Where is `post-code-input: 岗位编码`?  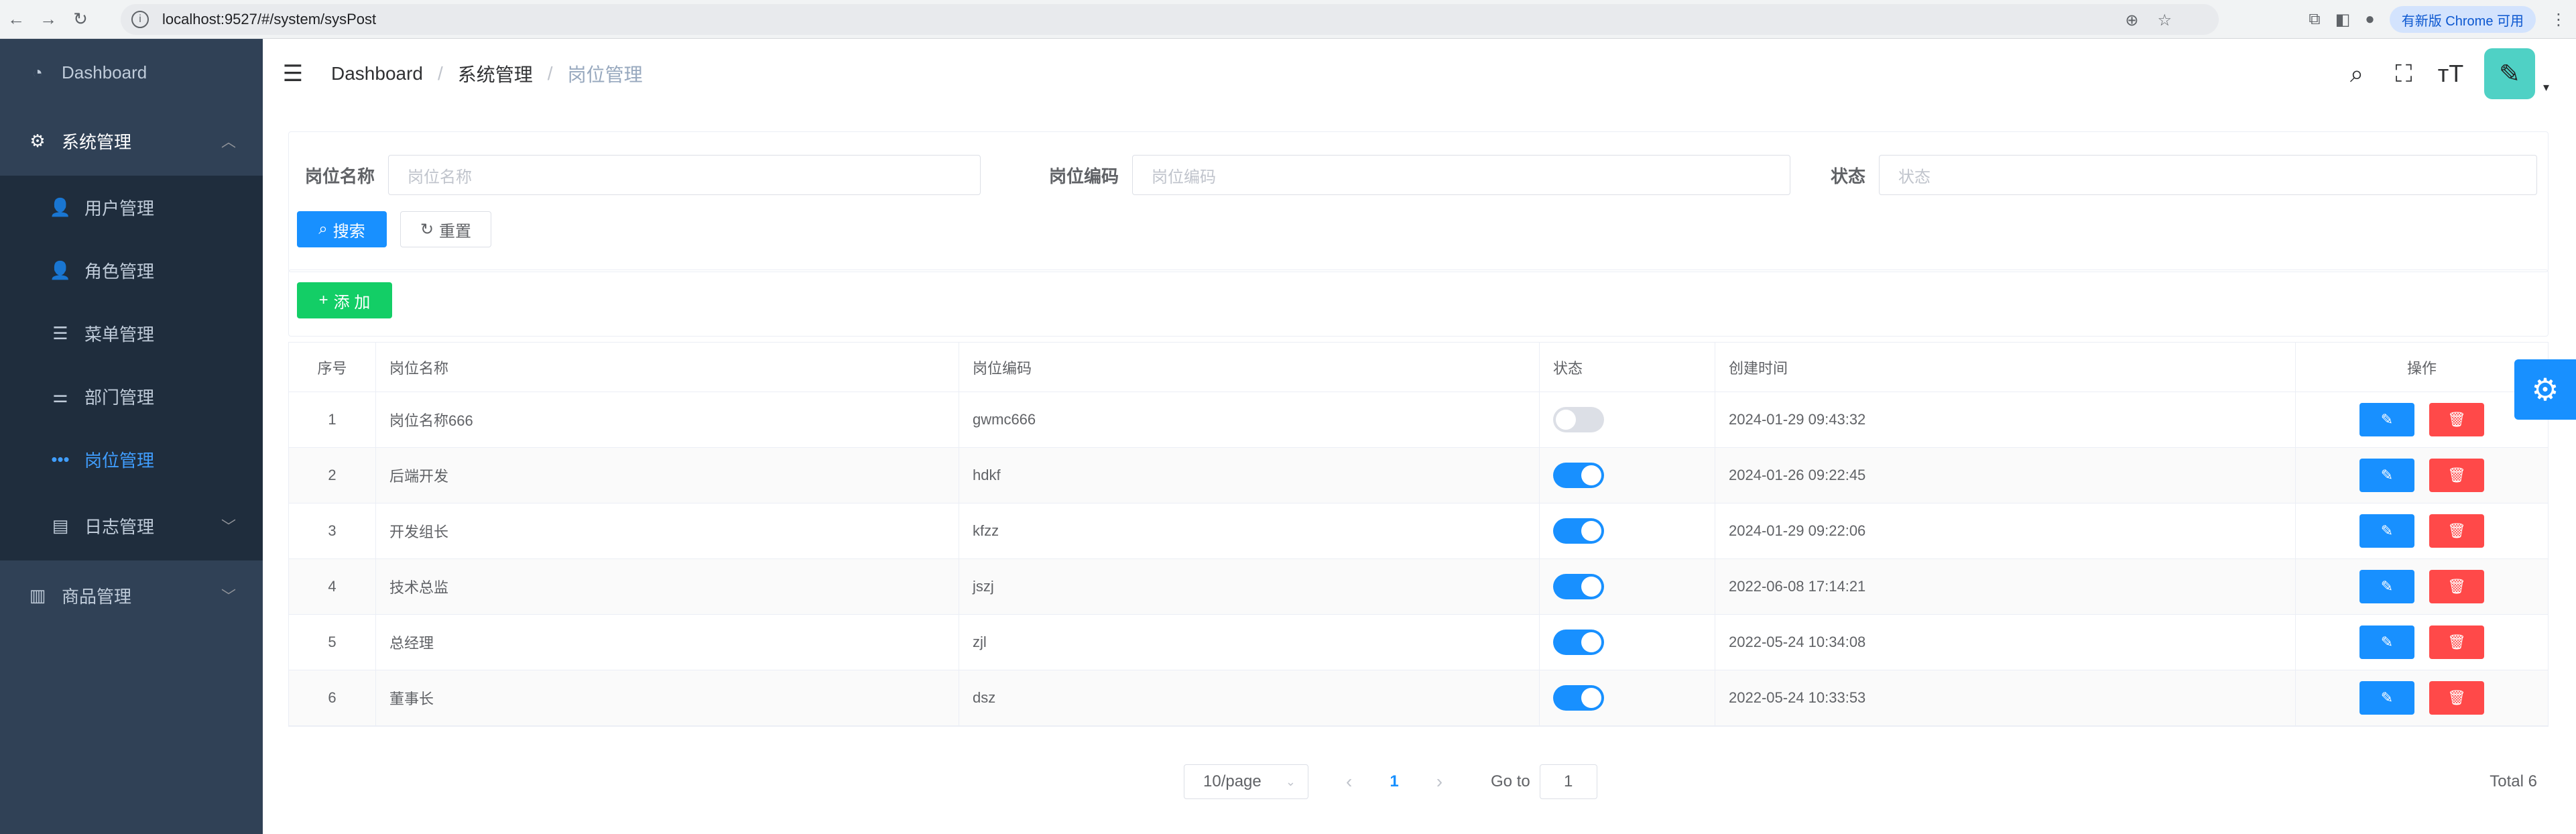 post-code-input: 岗位编码 is located at coordinates (1462, 175).